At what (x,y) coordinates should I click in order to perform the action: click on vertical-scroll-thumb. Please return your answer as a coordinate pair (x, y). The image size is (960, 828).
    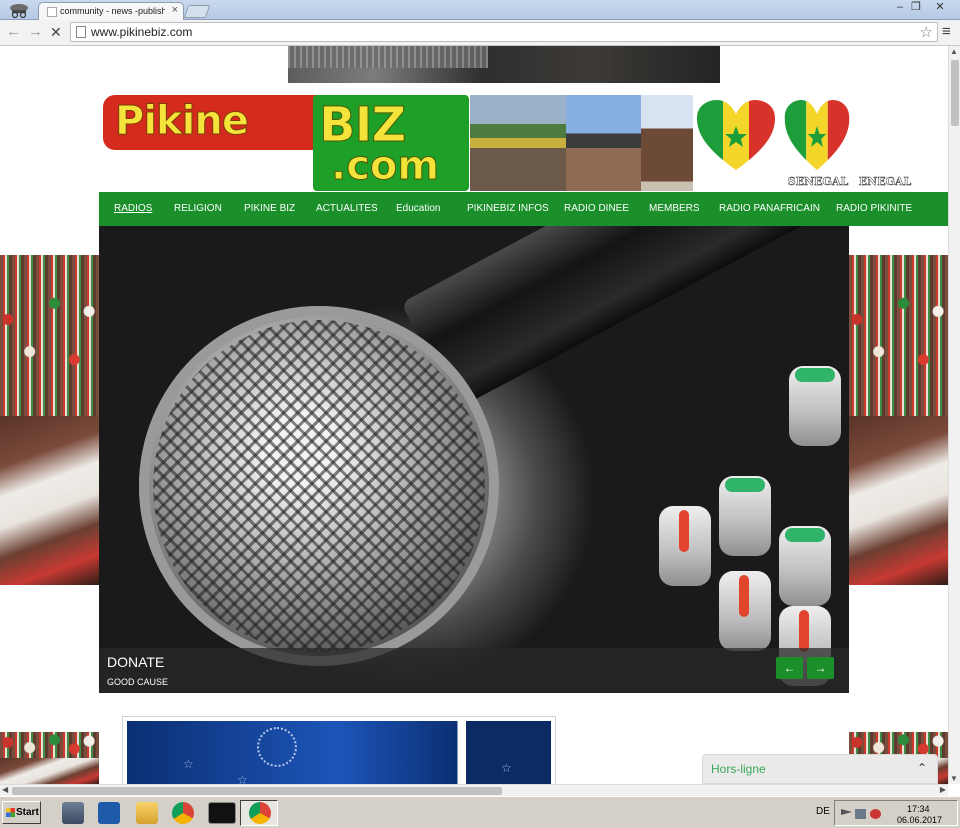
    Looking at the image, I should click on (955, 93).